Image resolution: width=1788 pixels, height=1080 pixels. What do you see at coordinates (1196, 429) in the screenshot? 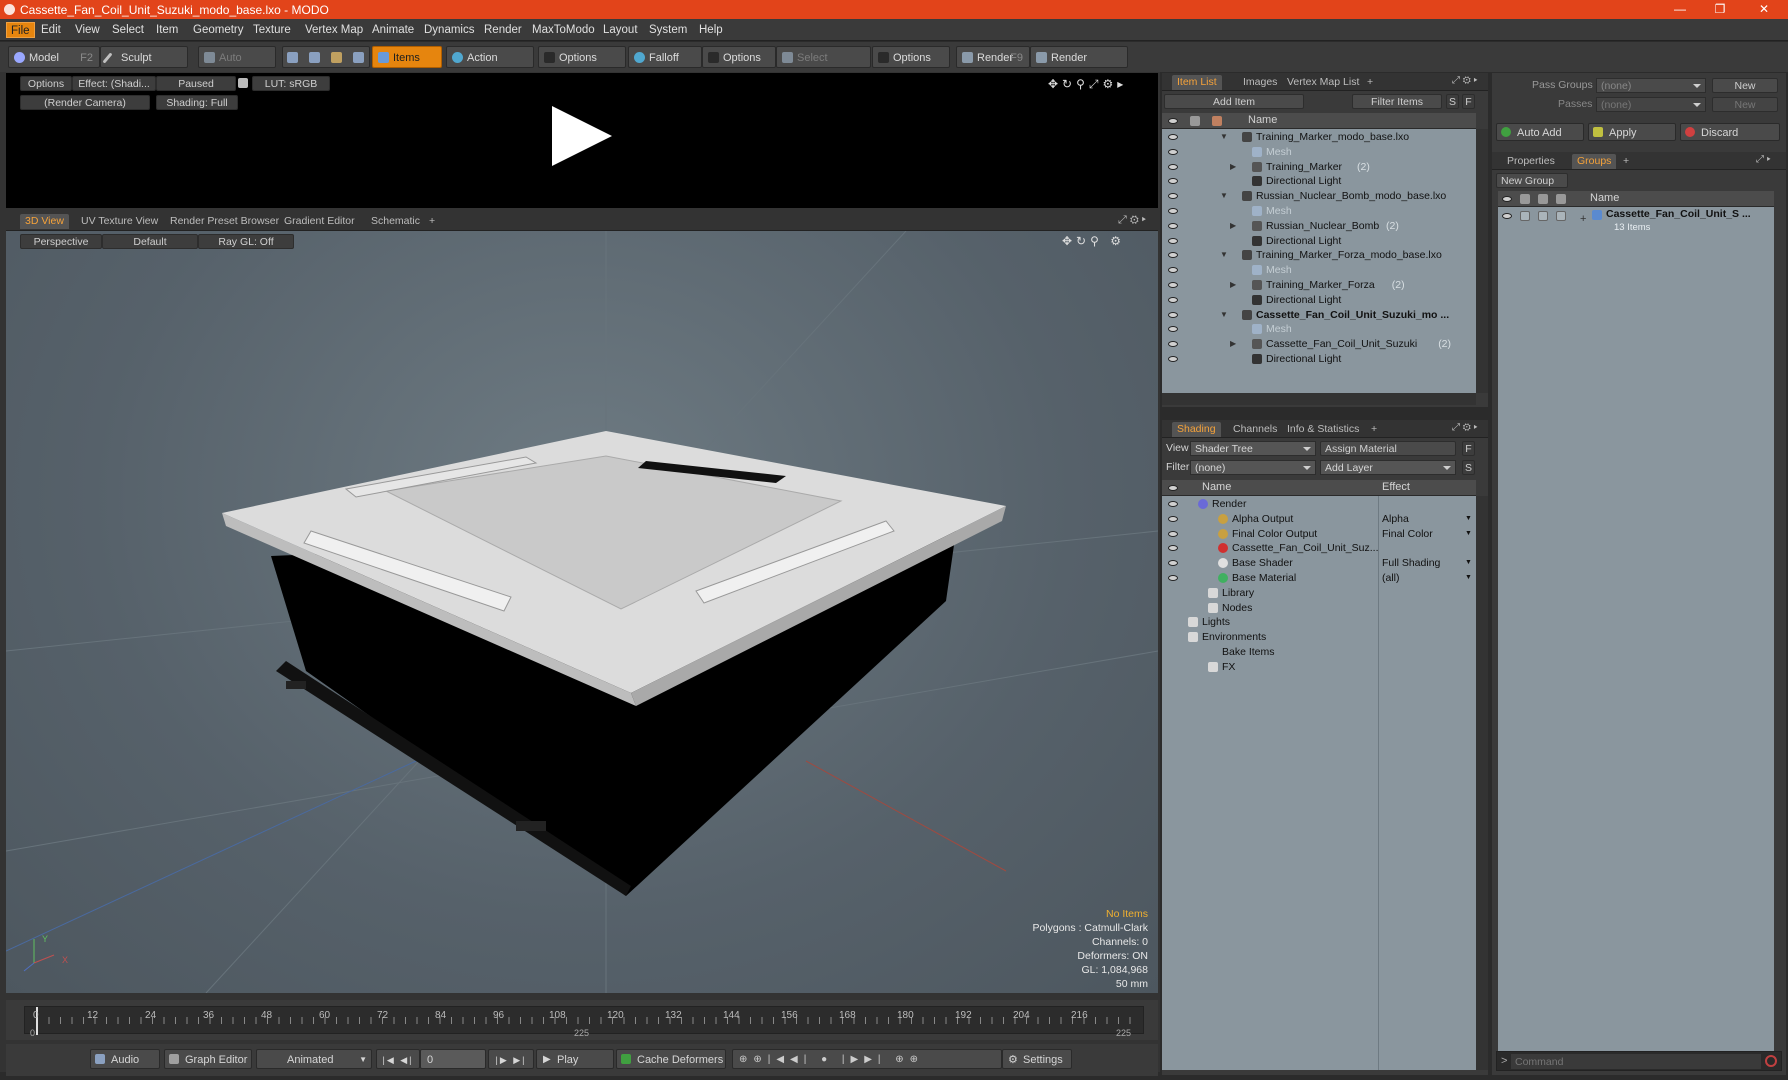
I see `tab-shading: Shading` at bounding box center [1196, 429].